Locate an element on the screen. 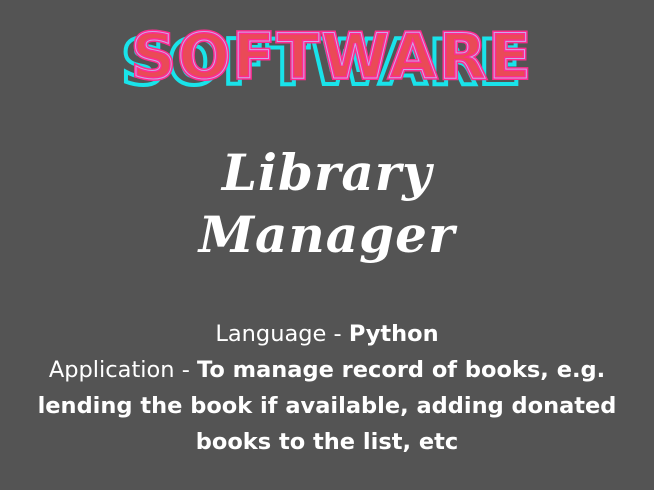 Image resolution: width=654 pixels, height=490 pixels. application-value-line1: To manage record of books, e.g. is located at coordinates (401, 370).